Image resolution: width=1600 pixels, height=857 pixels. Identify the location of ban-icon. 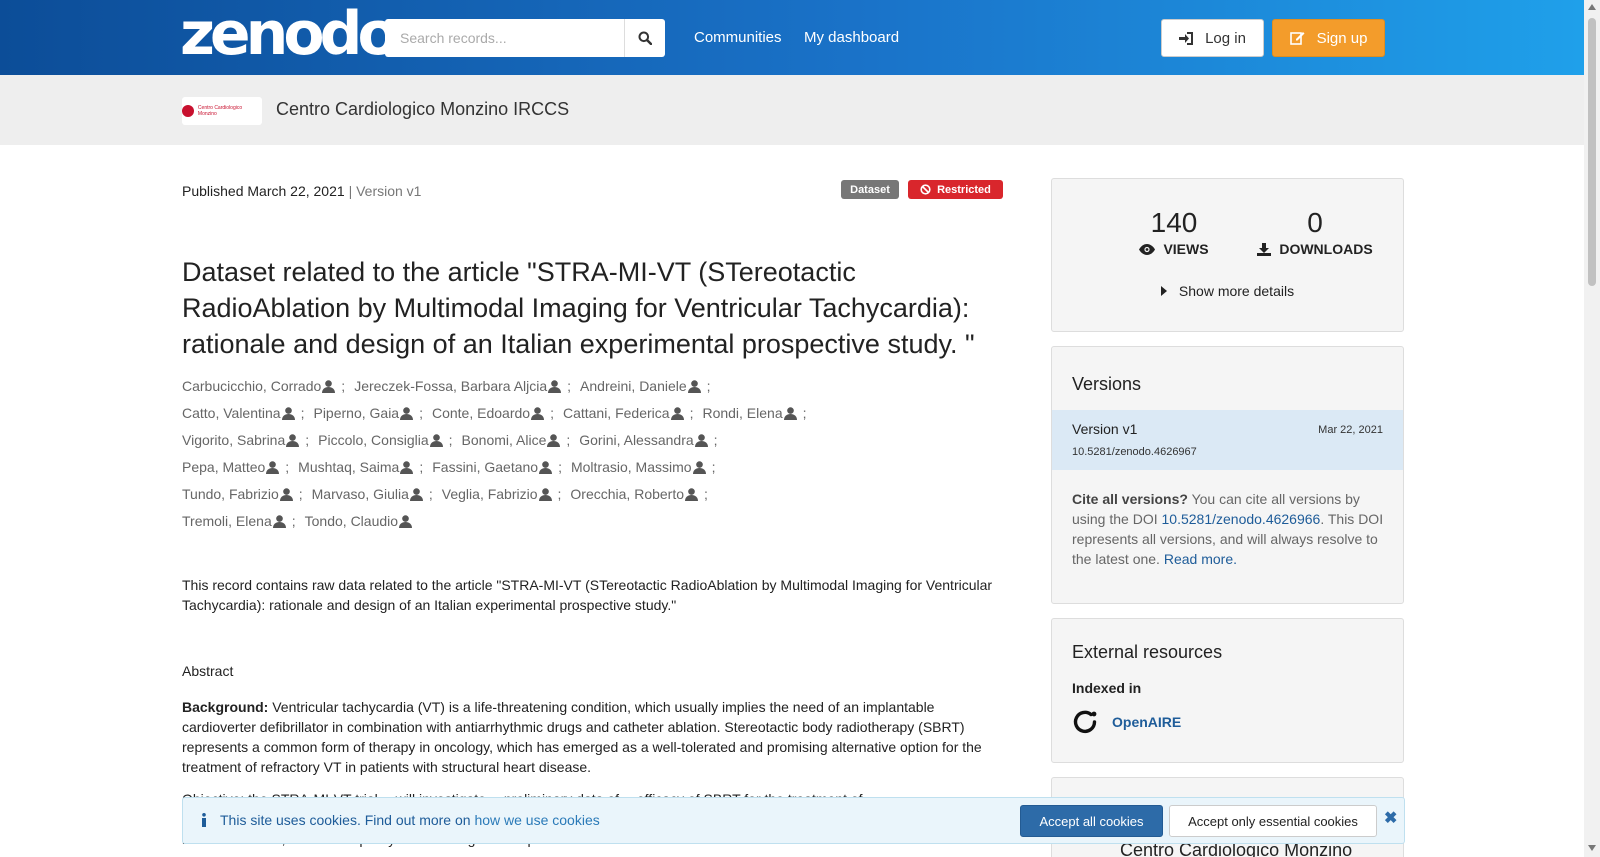
(925, 189).